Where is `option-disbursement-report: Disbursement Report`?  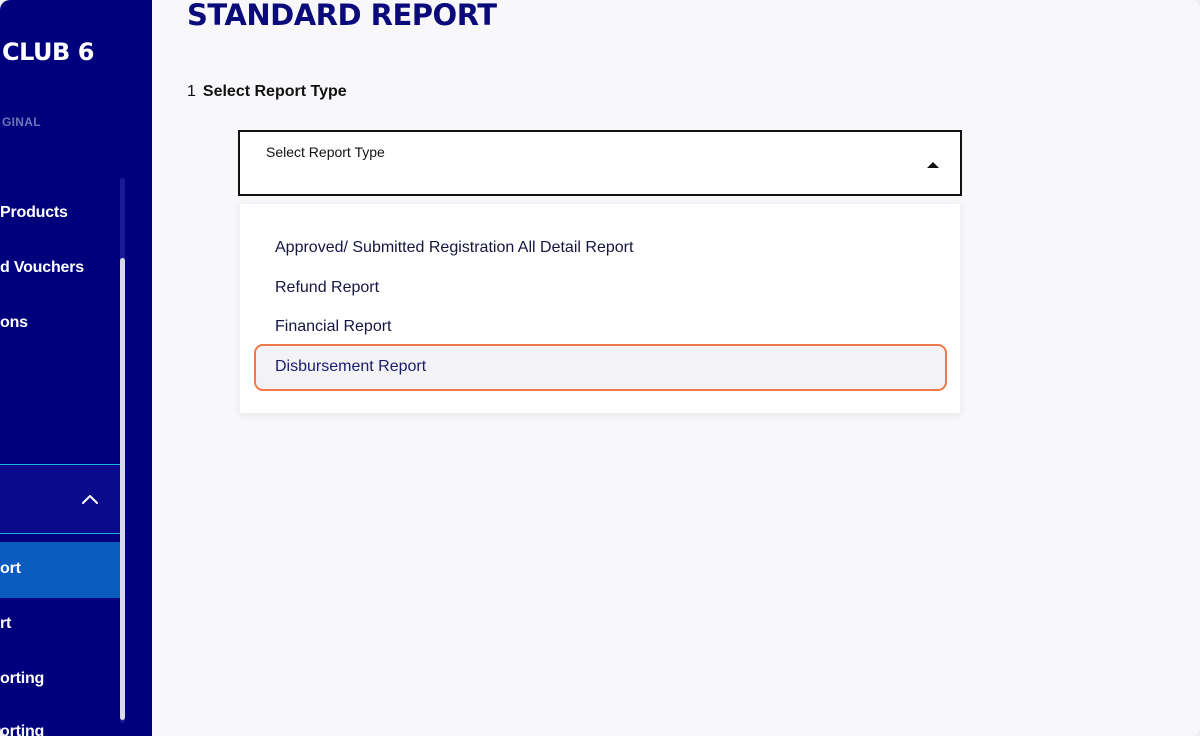 option-disbursement-report: Disbursement Report is located at coordinates (600, 367).